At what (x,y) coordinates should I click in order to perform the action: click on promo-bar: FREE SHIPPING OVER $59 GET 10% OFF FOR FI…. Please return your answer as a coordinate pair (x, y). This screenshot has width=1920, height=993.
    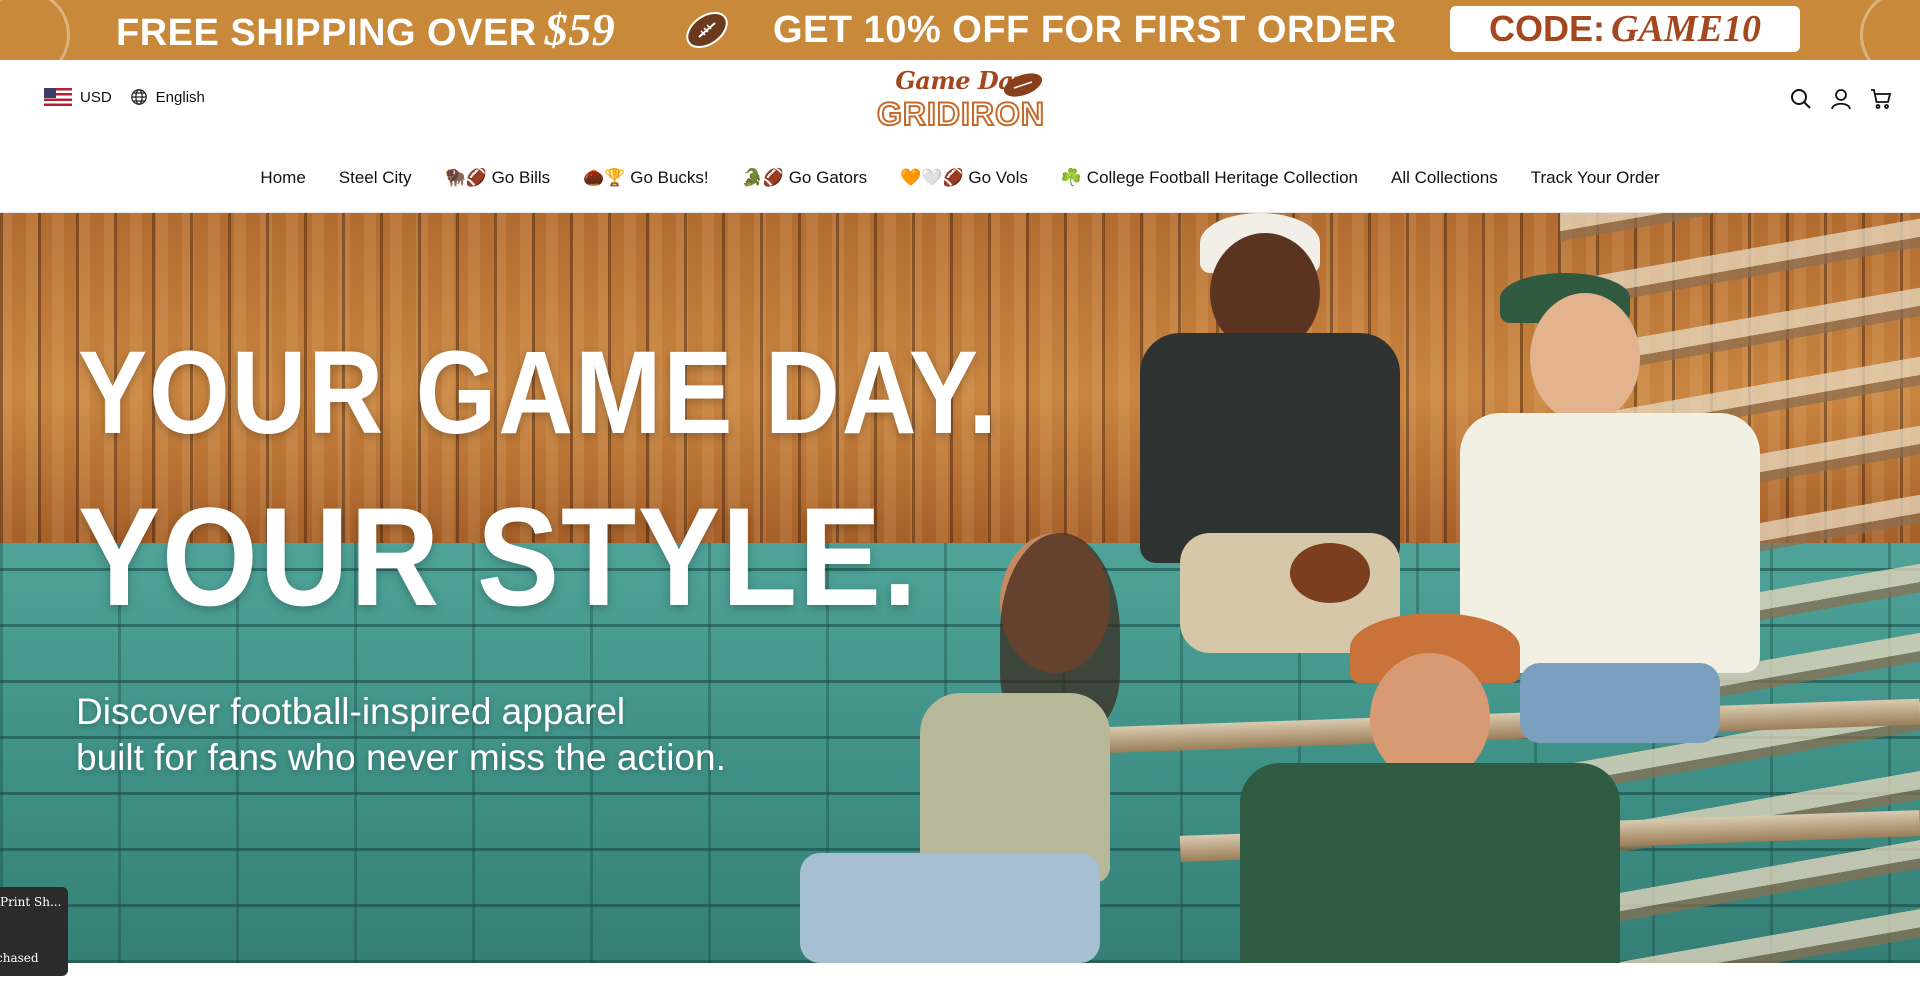
    Looking at the image, I should click on (960, 30).